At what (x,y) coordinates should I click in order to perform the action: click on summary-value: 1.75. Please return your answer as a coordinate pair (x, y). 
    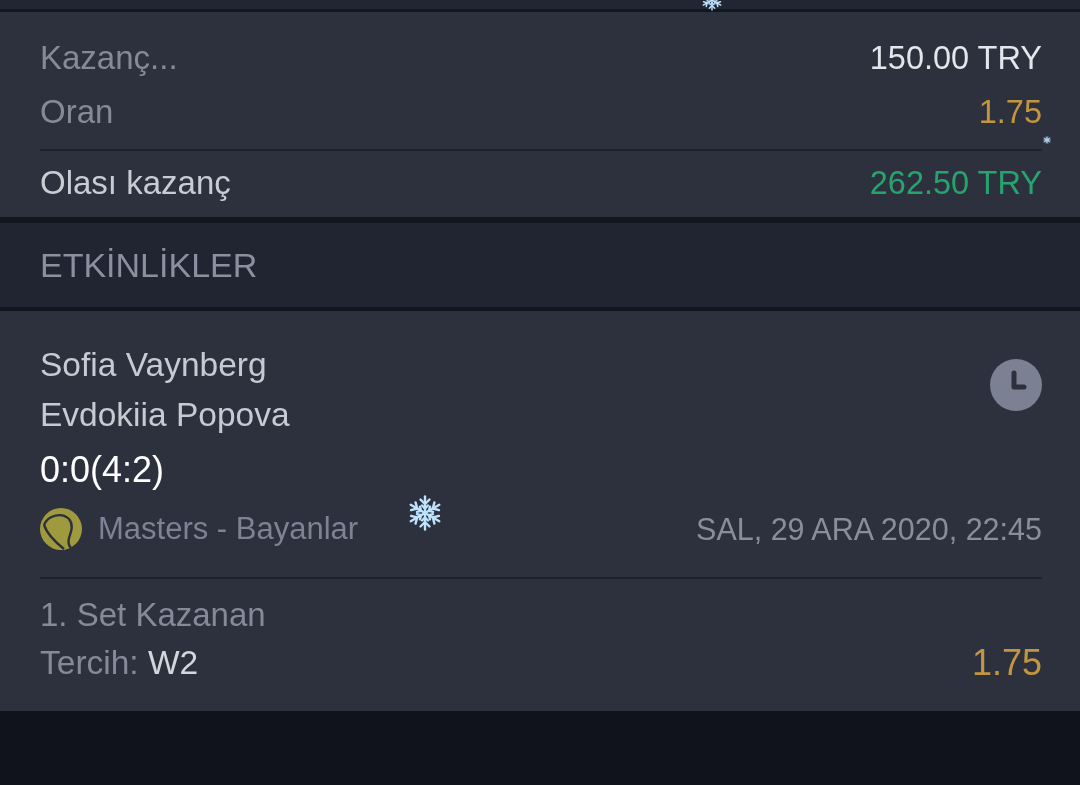
    Looking at the image, I should click on (1010, 112).